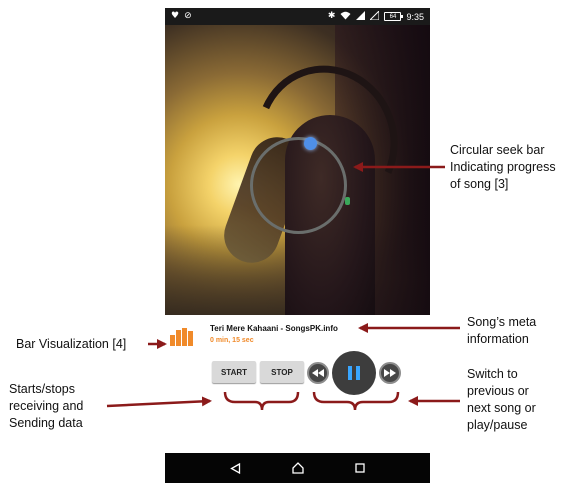 This screenshot has height=487, width=573. What do you see at coordinates (282, 372) in the screenshot?
I see `stop-button: STOP` at bounding box center [282, 372].